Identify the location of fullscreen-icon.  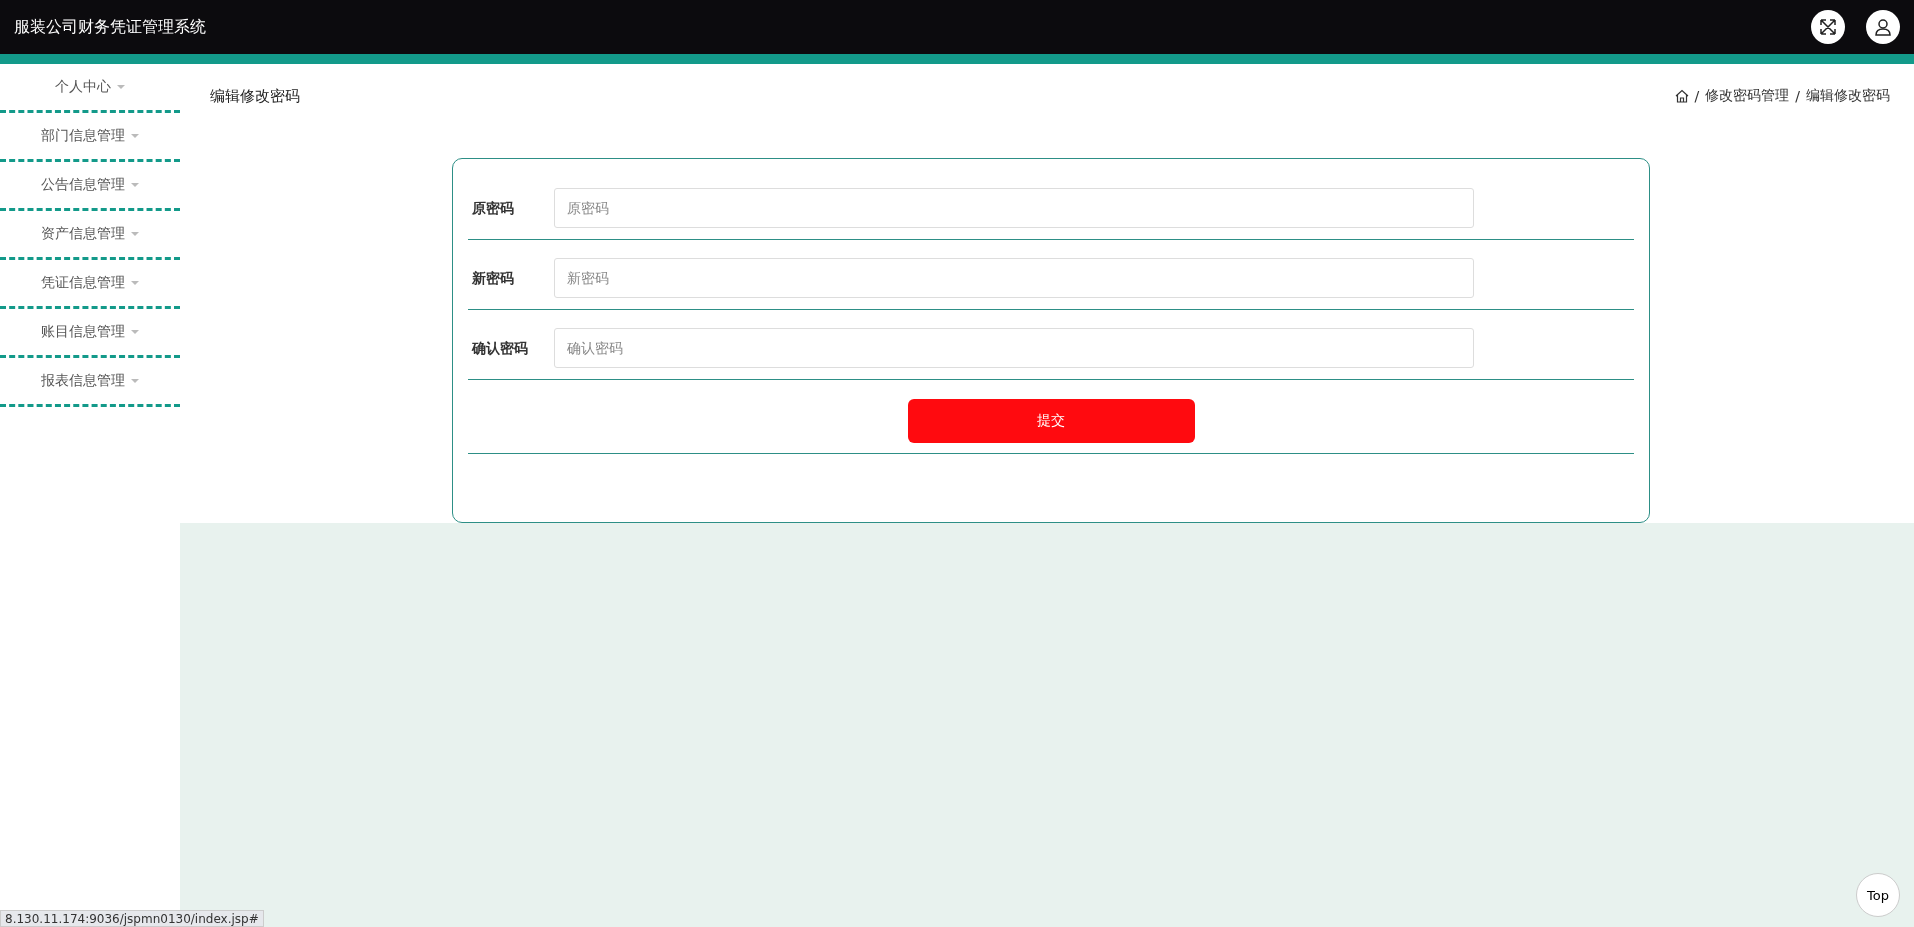
(1828, 27).